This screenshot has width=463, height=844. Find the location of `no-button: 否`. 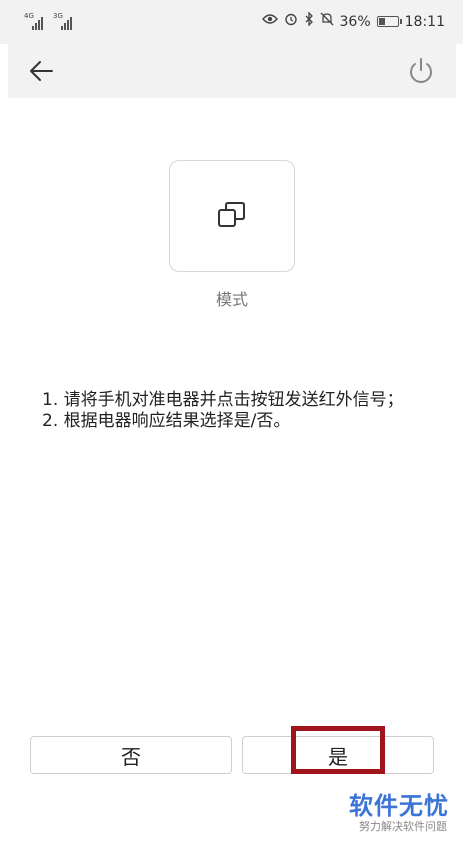

no-button: 否 is located at coordinates (131, 755).